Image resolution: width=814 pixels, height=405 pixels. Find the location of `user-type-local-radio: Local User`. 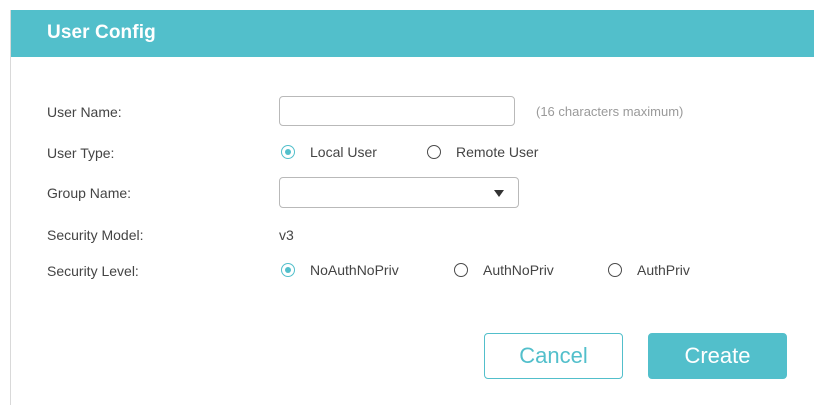

user-type-local-radio: Local User is located at coordinates (329, 152).